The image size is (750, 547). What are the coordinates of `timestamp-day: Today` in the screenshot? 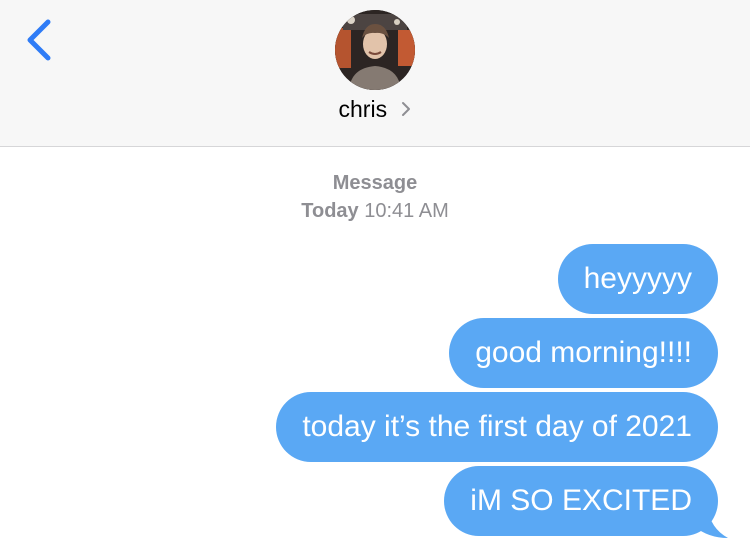 It's located at (330, 211).